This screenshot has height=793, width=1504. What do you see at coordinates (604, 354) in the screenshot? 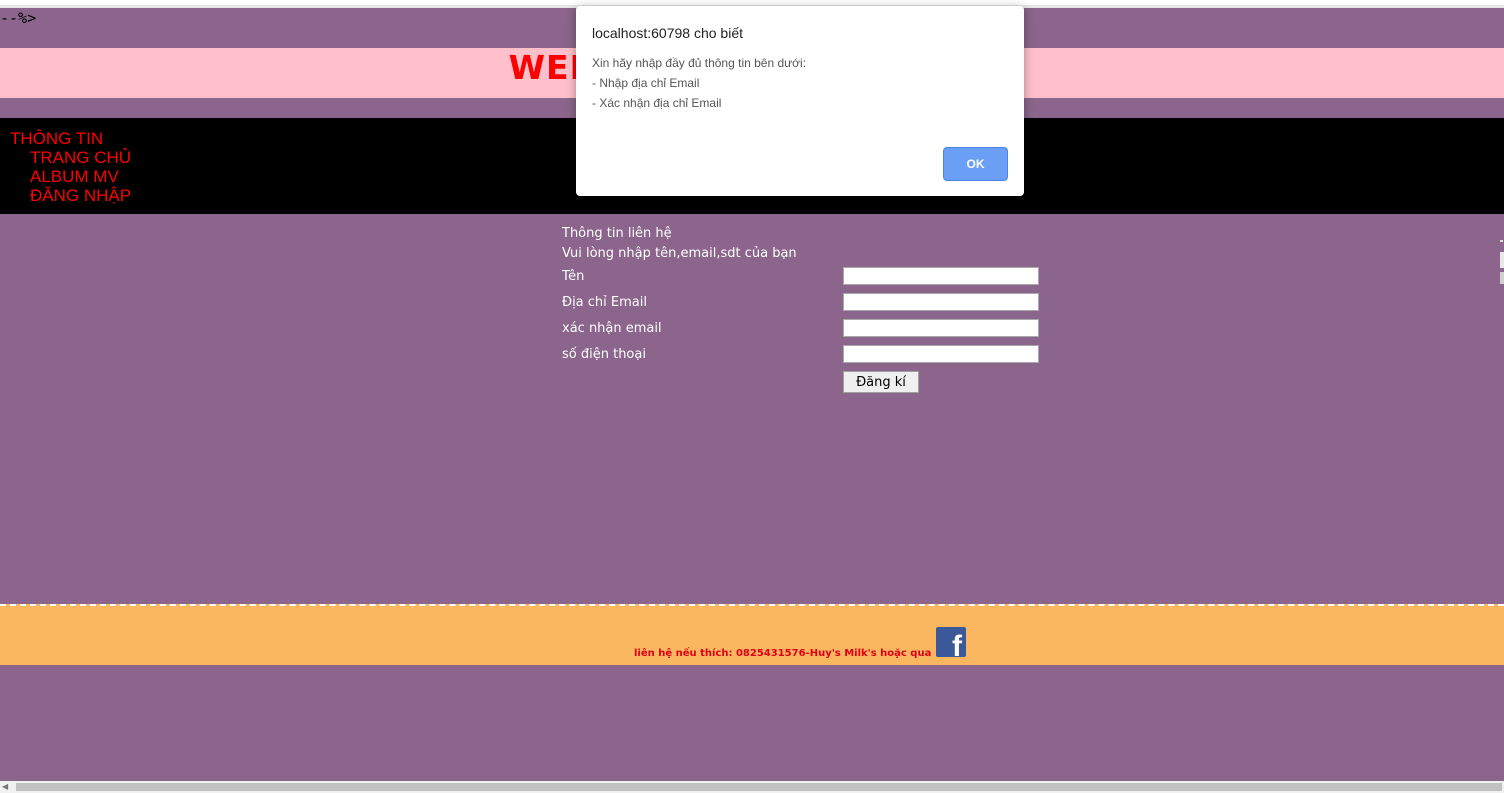
I see `phone-label: số điện thoại` at bounding box center [604, 354].